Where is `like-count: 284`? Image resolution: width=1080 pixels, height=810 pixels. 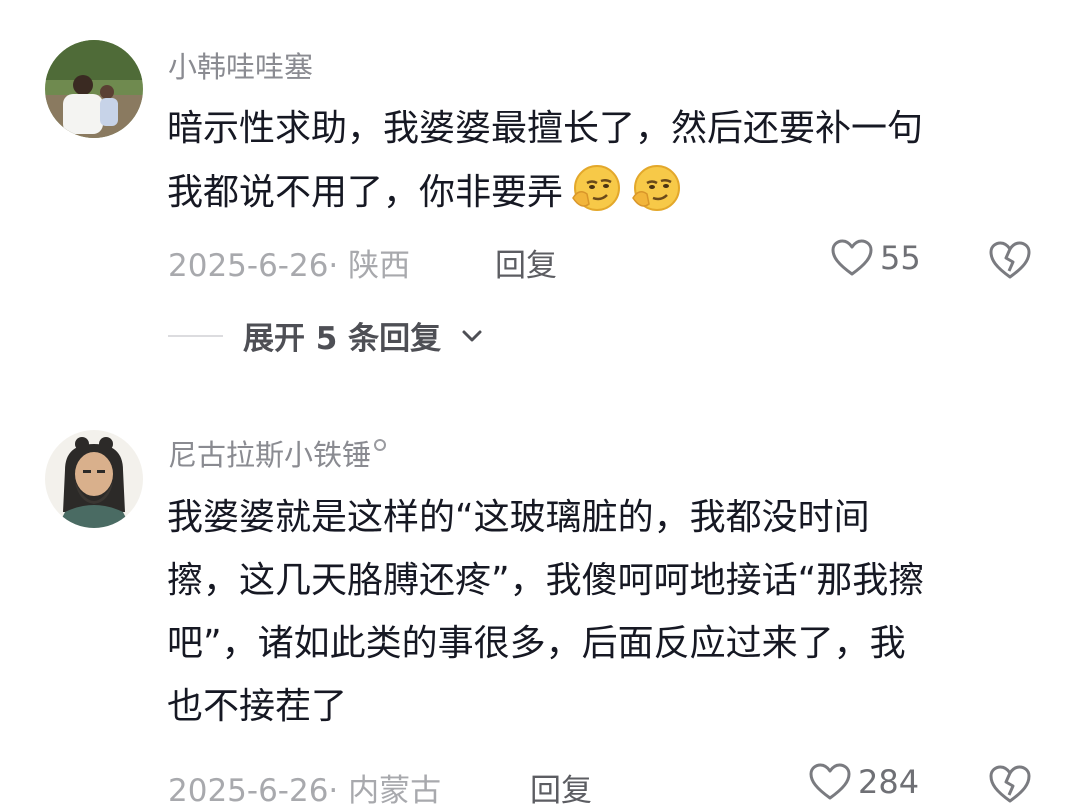 like-count: 284 is located at coordinates (889, 782).